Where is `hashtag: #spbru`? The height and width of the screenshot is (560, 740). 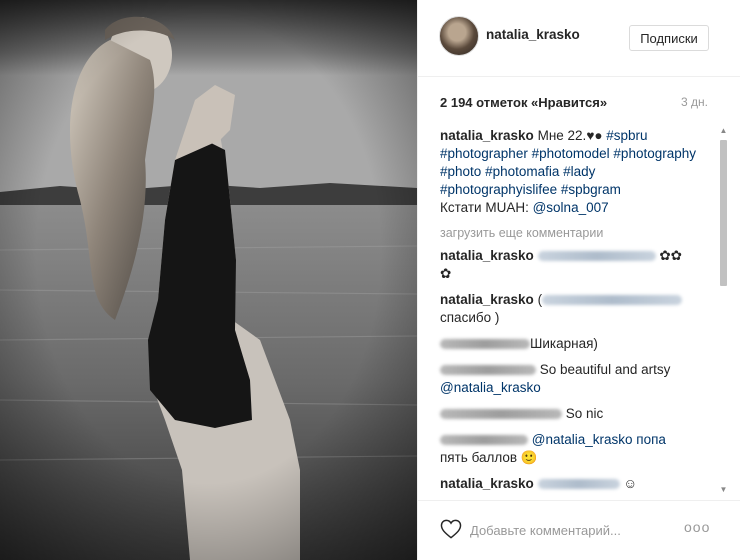 hashtag: #spbru is located at coordinates (626, 135).